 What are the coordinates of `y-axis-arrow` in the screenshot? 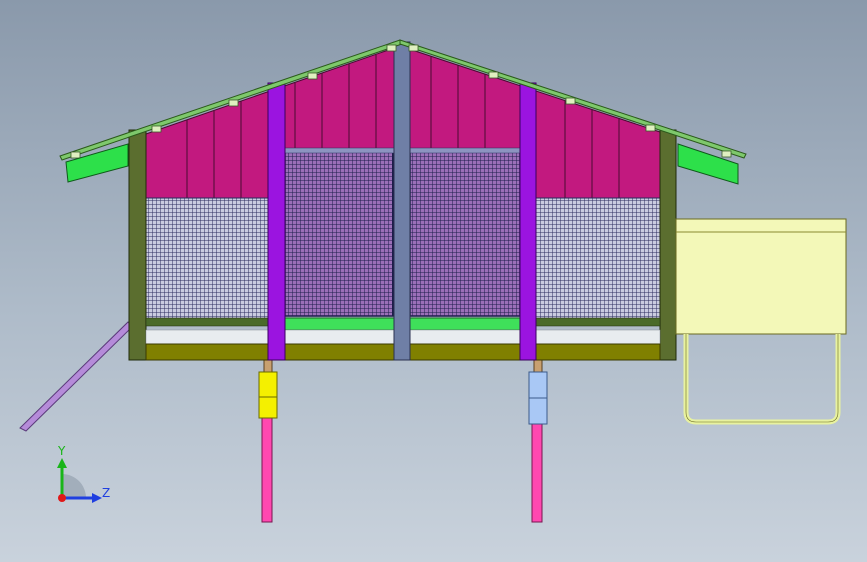 It's located at (62, 463).